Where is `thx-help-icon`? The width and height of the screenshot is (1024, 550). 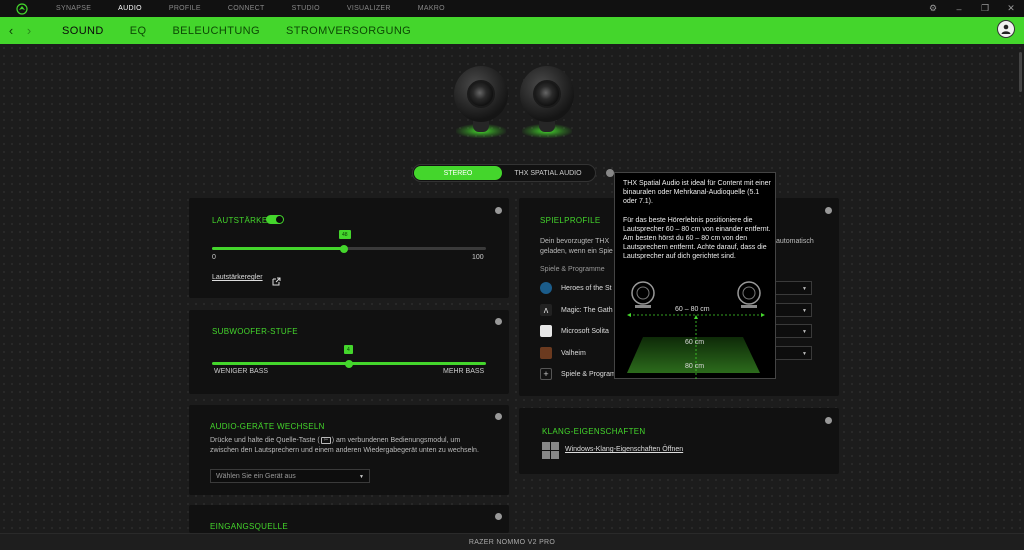 thx-help-icon is located at coordinates (610, 173).